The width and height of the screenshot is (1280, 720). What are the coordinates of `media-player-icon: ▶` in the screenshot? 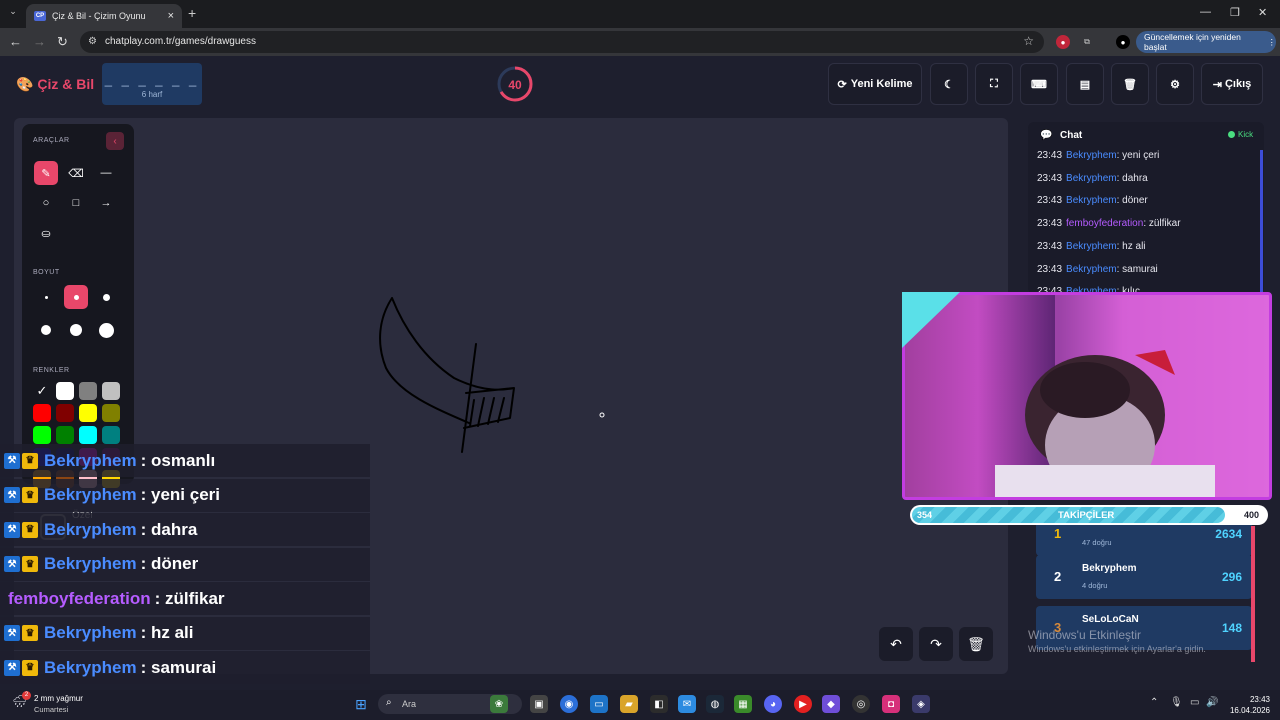 It's located at (803, 704).